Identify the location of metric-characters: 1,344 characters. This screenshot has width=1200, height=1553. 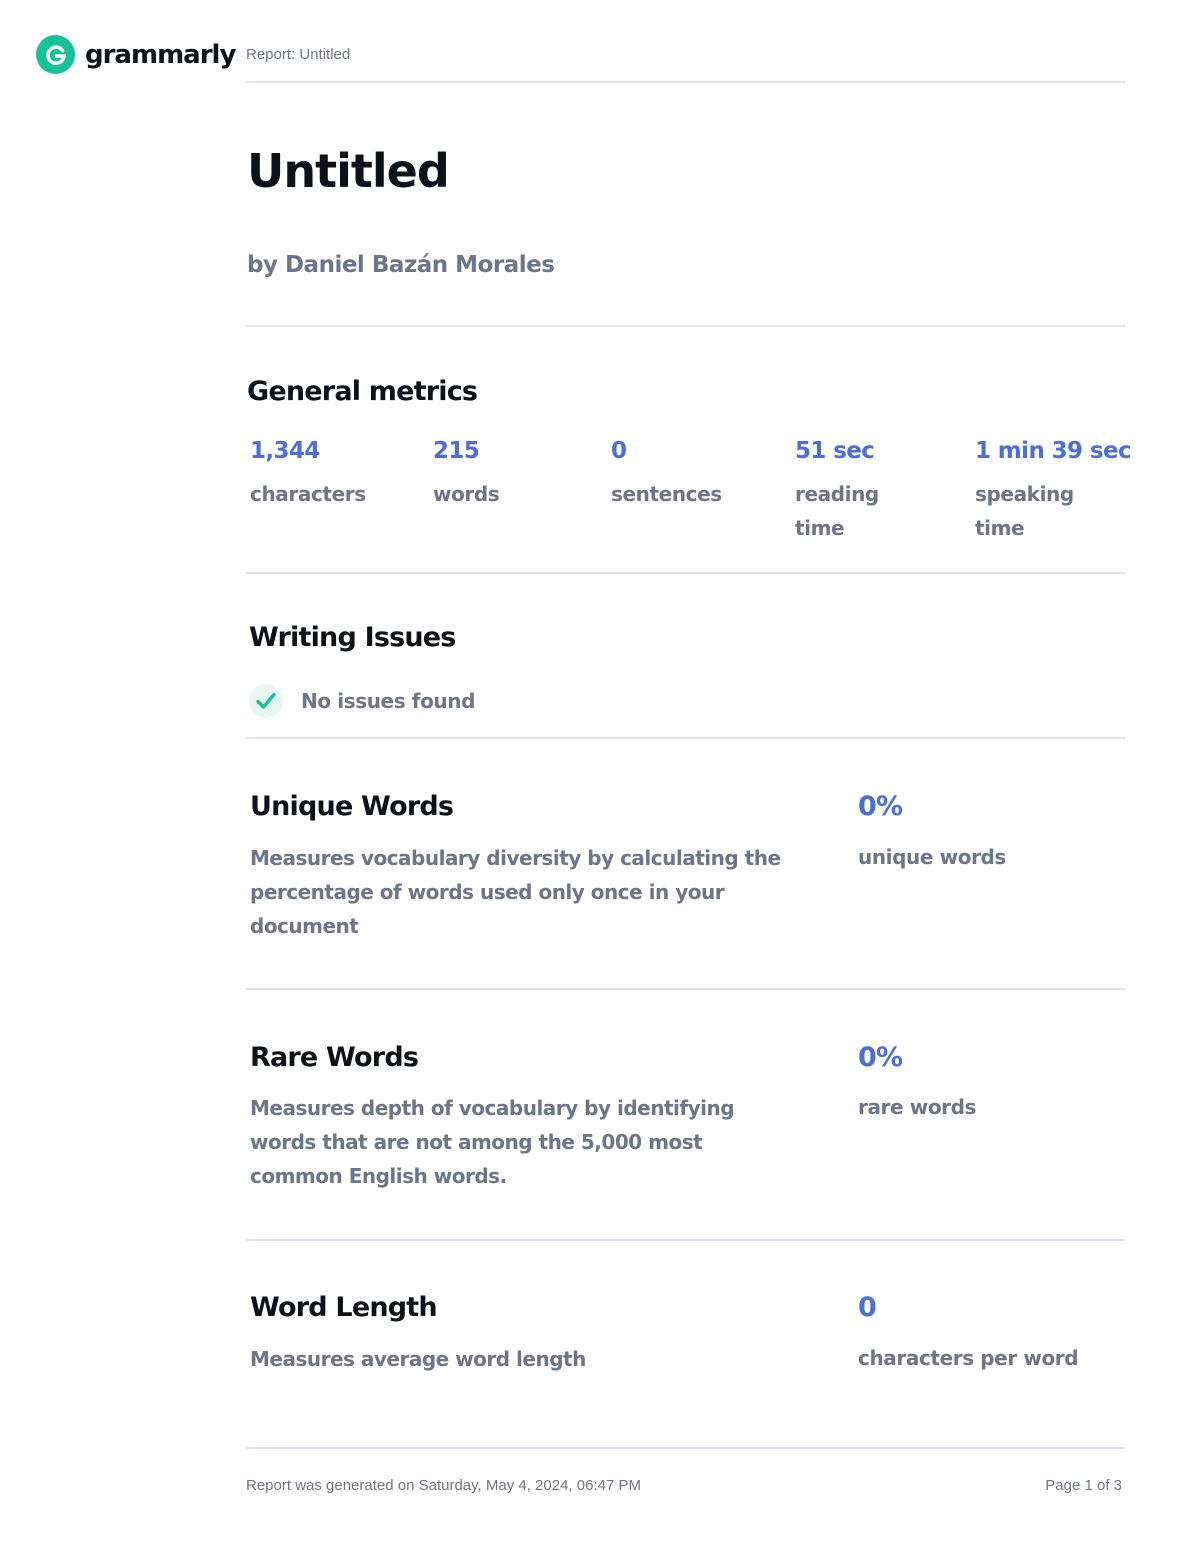
(330, 473).